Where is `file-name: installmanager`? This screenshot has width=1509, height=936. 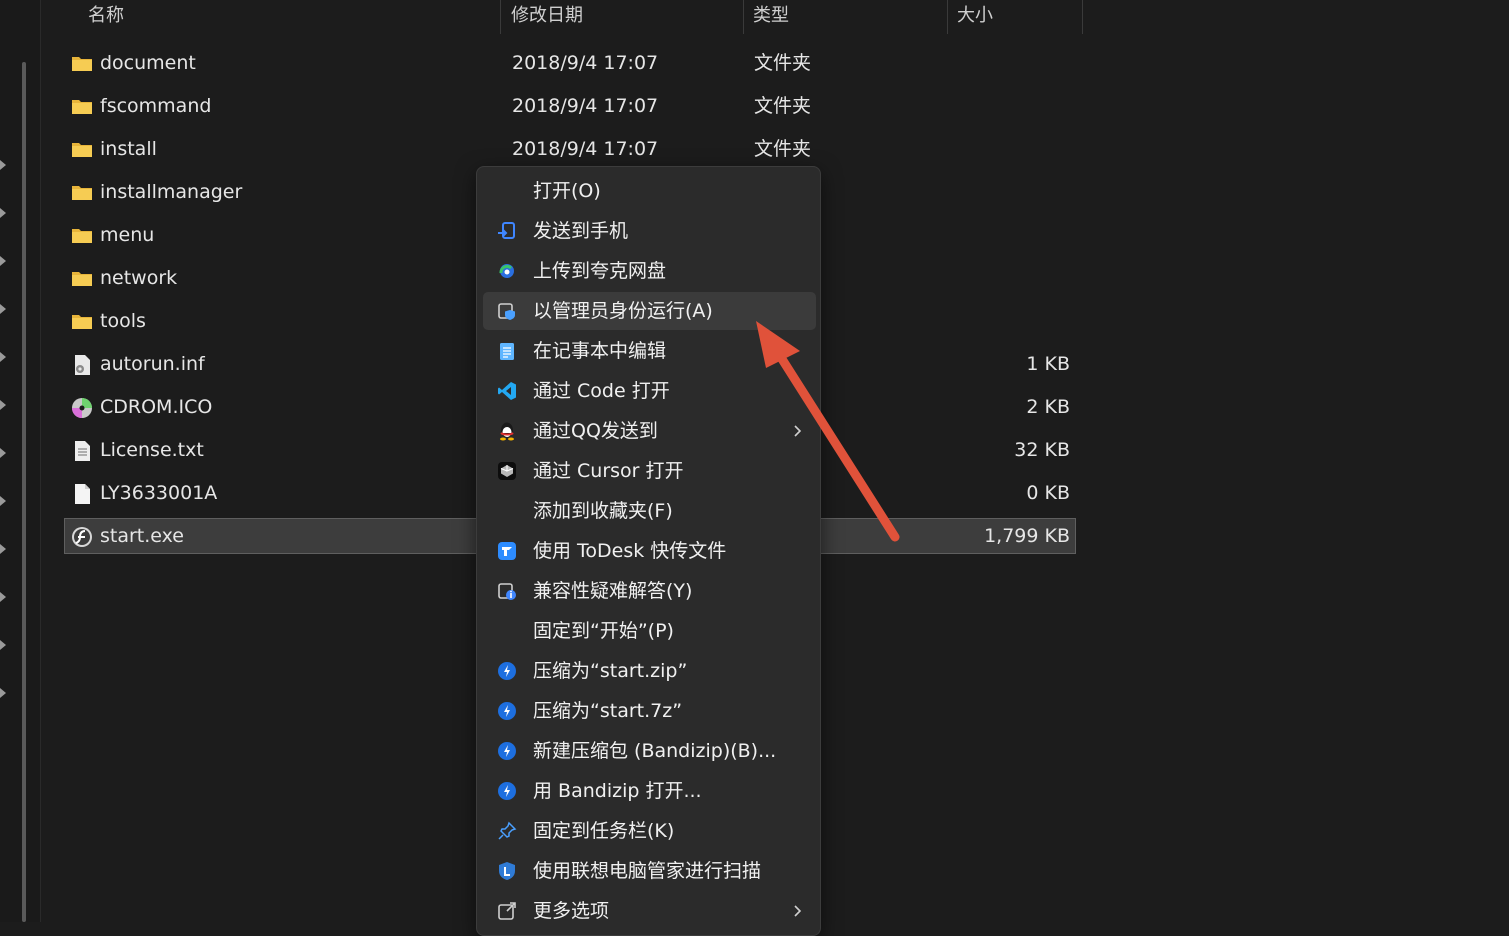 file-name: installmanager is located at coordinates (171, 192).